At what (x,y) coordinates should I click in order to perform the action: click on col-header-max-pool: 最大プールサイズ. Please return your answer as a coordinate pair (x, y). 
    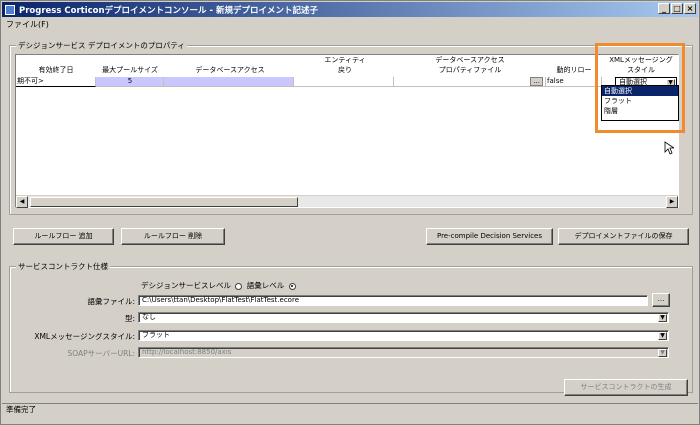
    Looking at the image, I should click on (130, 70).